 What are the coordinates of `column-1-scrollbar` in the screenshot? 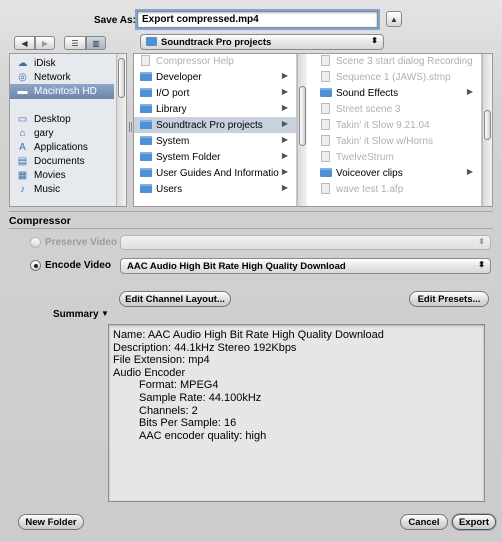 It's located at (302, 130).